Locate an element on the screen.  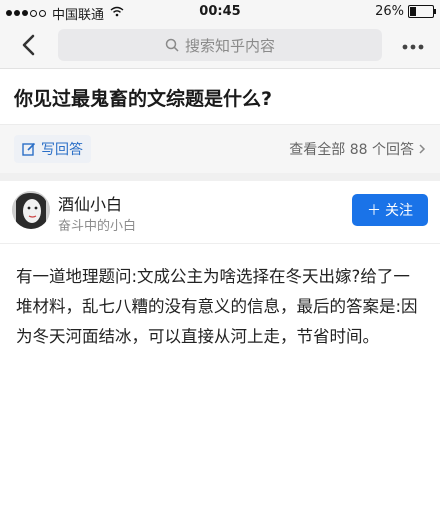
nav-bar: 搜索知乎内容 is located at coordinates (220, 46).